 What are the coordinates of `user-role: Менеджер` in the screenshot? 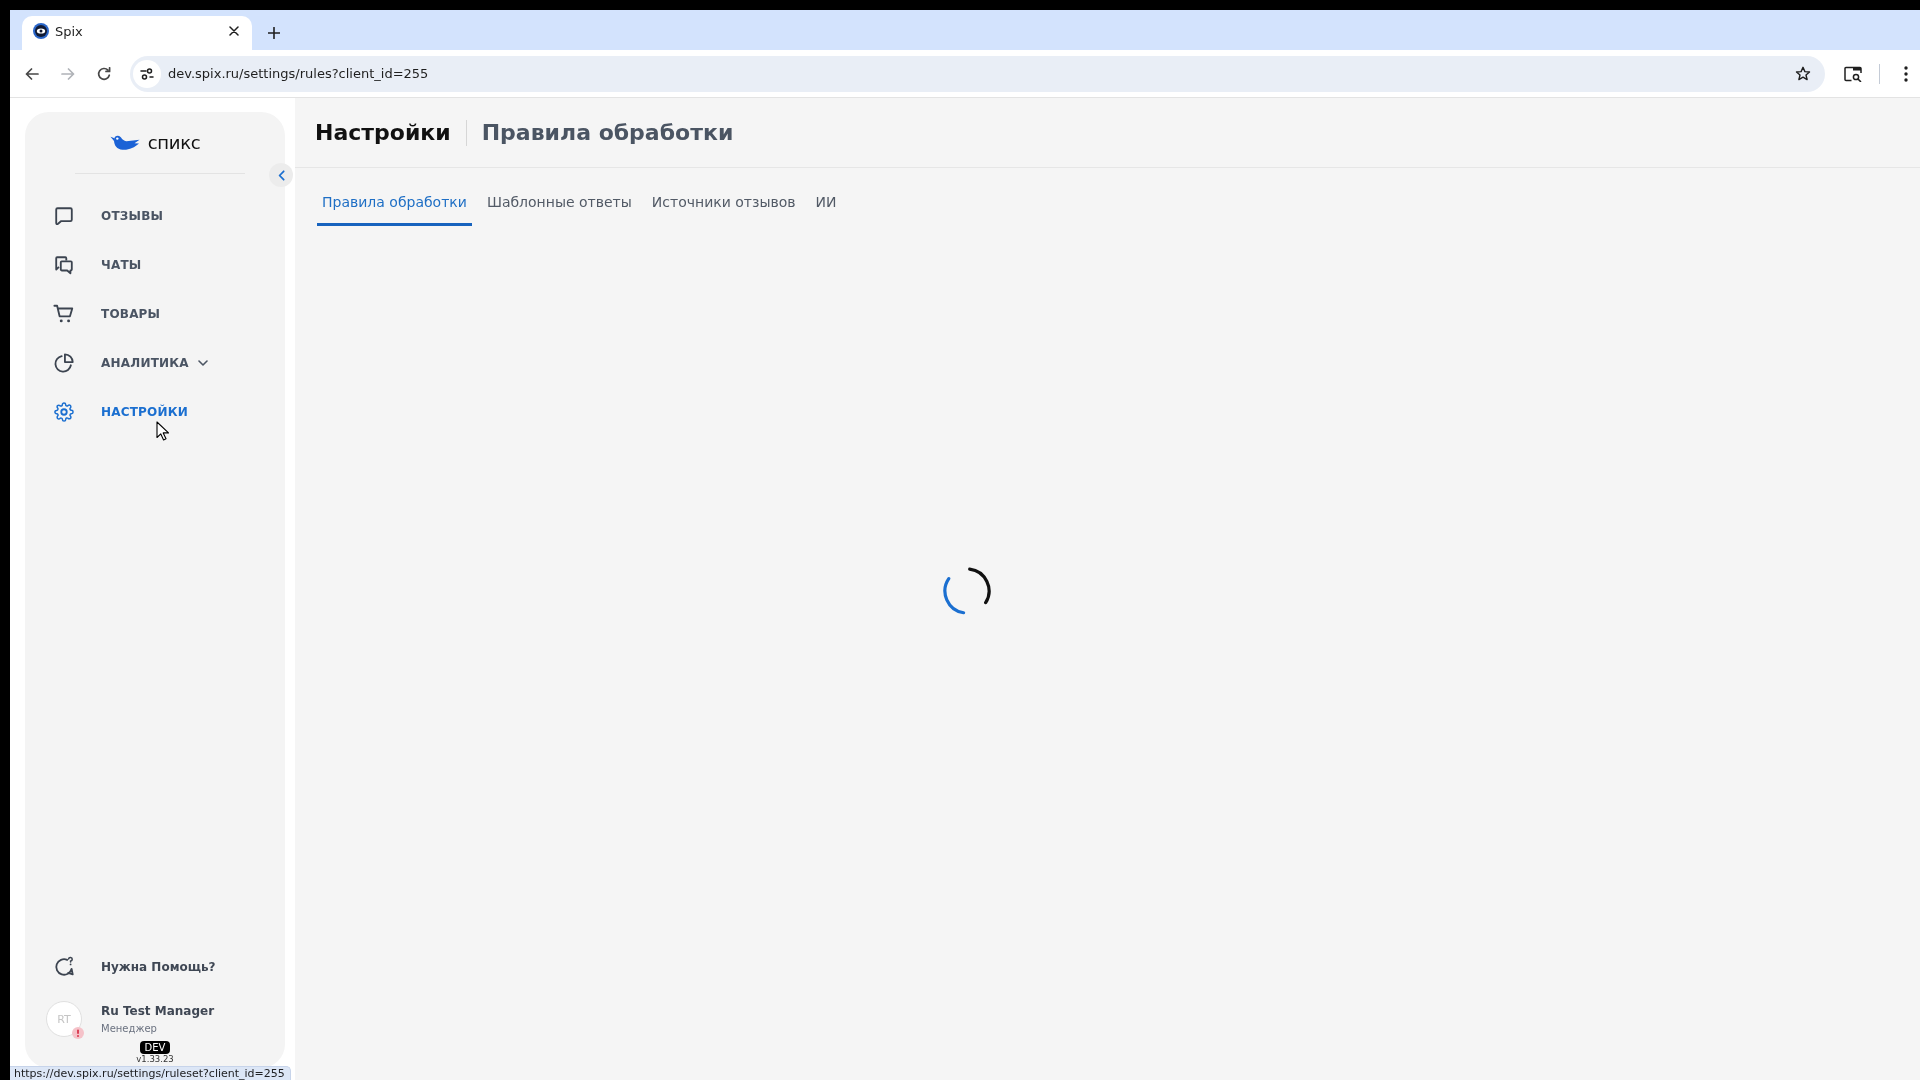 It's located at (129, 1028).